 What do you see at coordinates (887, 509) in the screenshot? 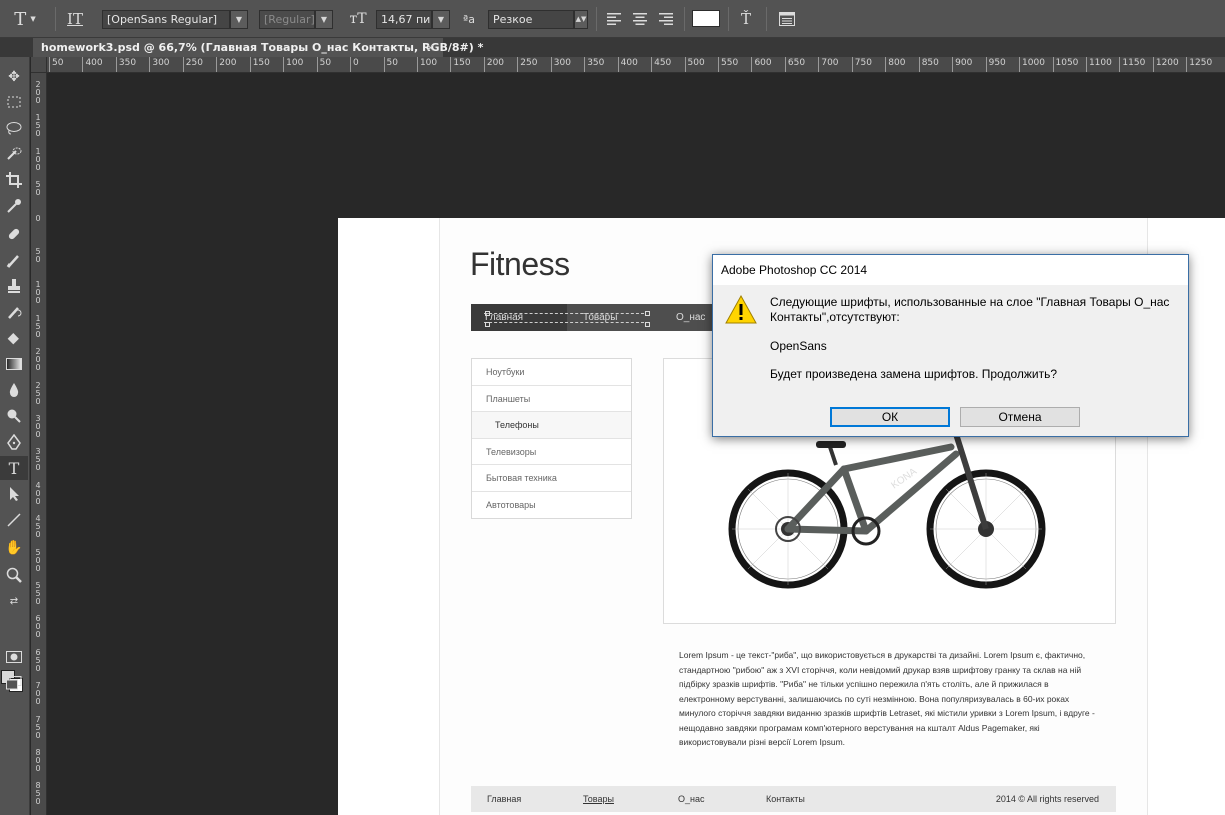
I see `bicycle-image: KONA` at bounding box center [887, 509].